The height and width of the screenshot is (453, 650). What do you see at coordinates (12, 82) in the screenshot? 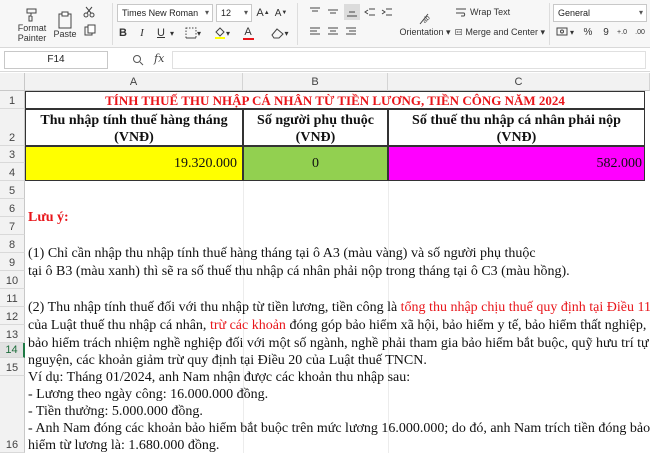
I see `select-all-corner` at bounding box center [12, 82].